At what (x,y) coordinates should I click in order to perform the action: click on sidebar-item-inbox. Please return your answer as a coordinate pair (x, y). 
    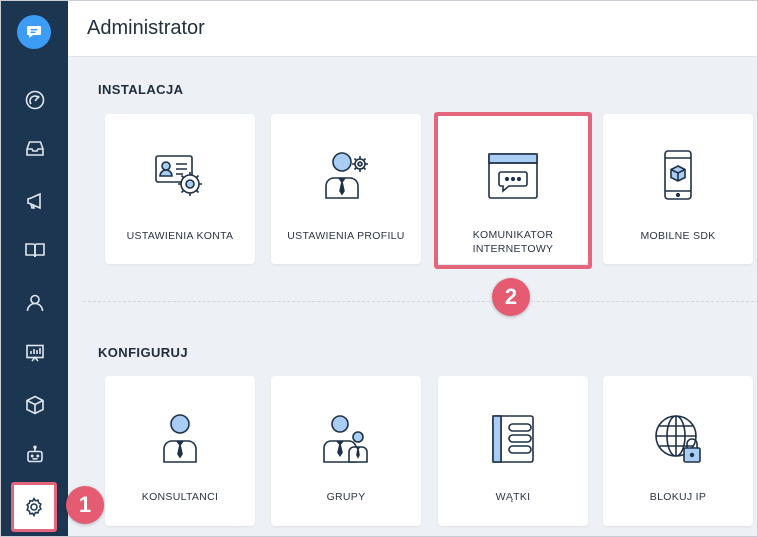
    Looking at the image, I should click on (34, 148).